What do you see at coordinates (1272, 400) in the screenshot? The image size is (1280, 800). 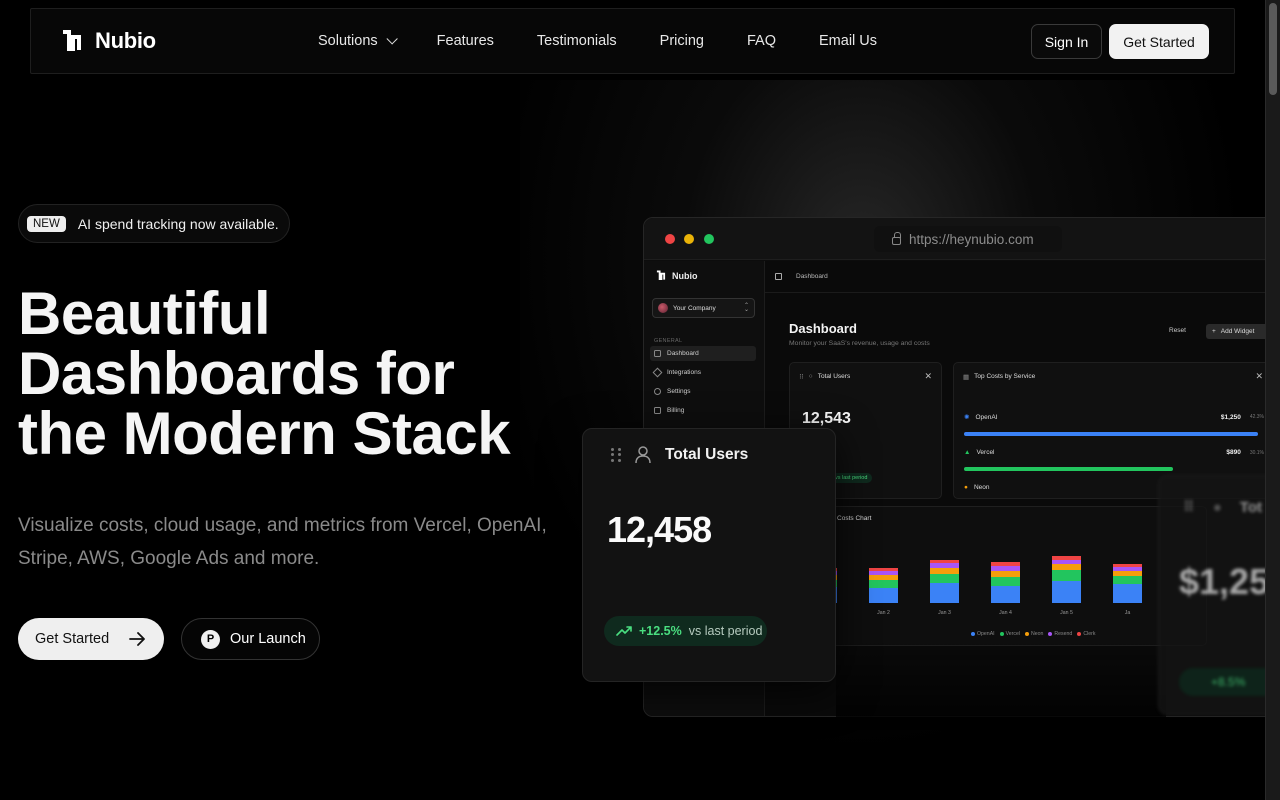 I see `page-scrollbar` at bounding box center [1272, 400].